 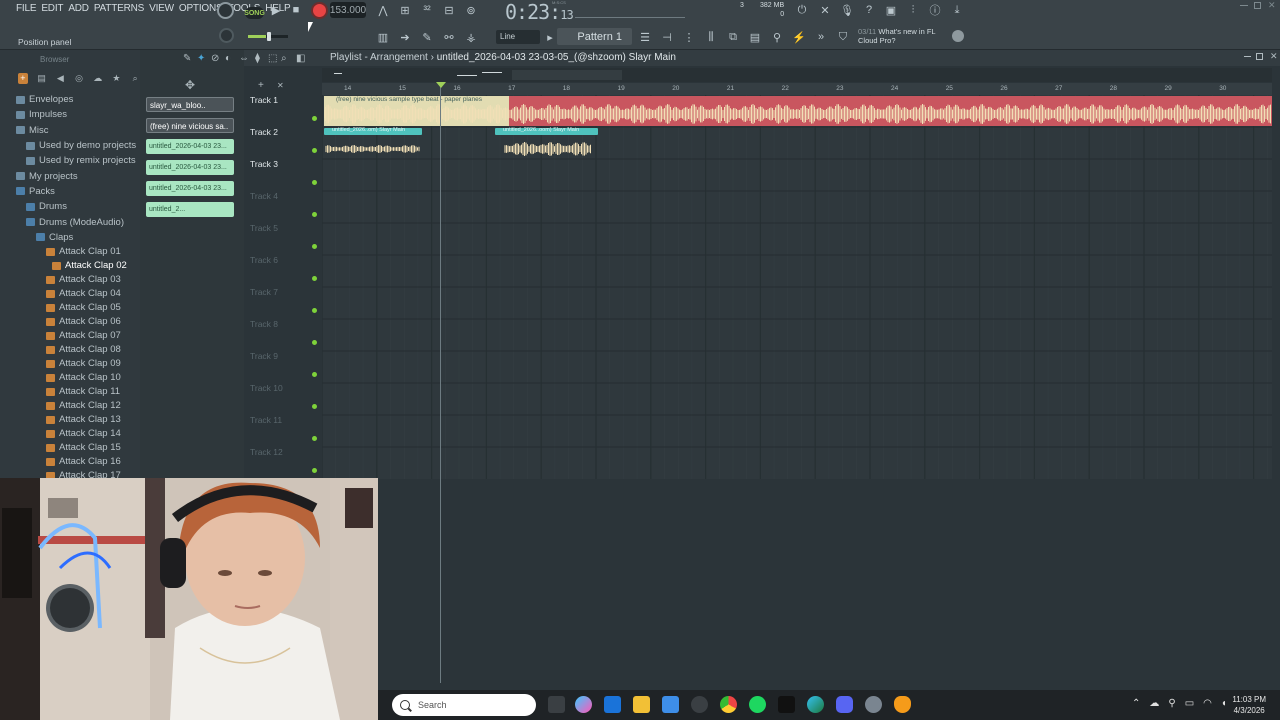 What do you see at coordinates (79, 78) in the screenshot?
I see `browser-plugins-icon: ◎` at bounding box center [79, 78].